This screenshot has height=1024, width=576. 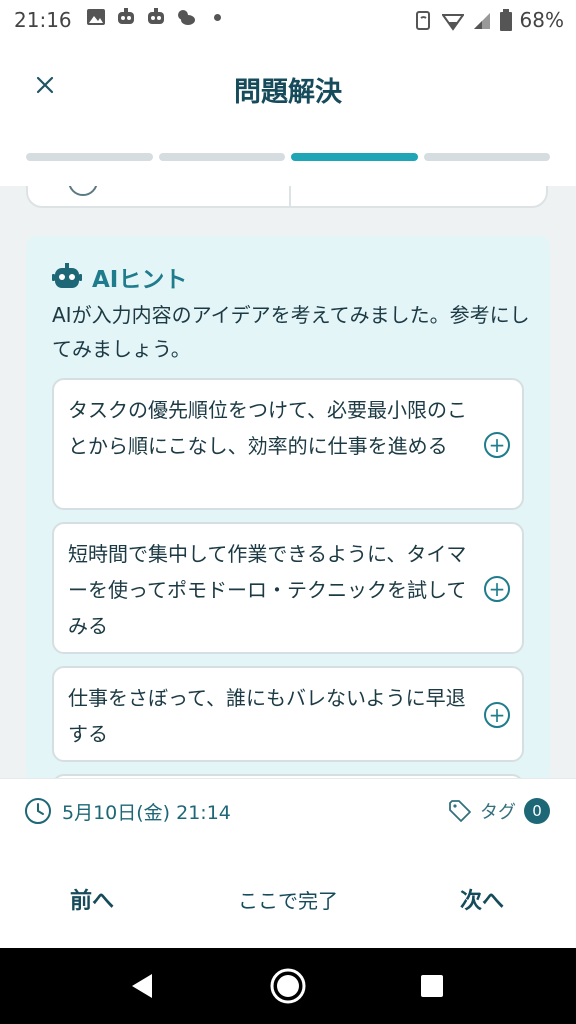 I want to click on entry-info-bar: 5月10日(金) 21:14 タグ 0, so click(x=288, y=812).